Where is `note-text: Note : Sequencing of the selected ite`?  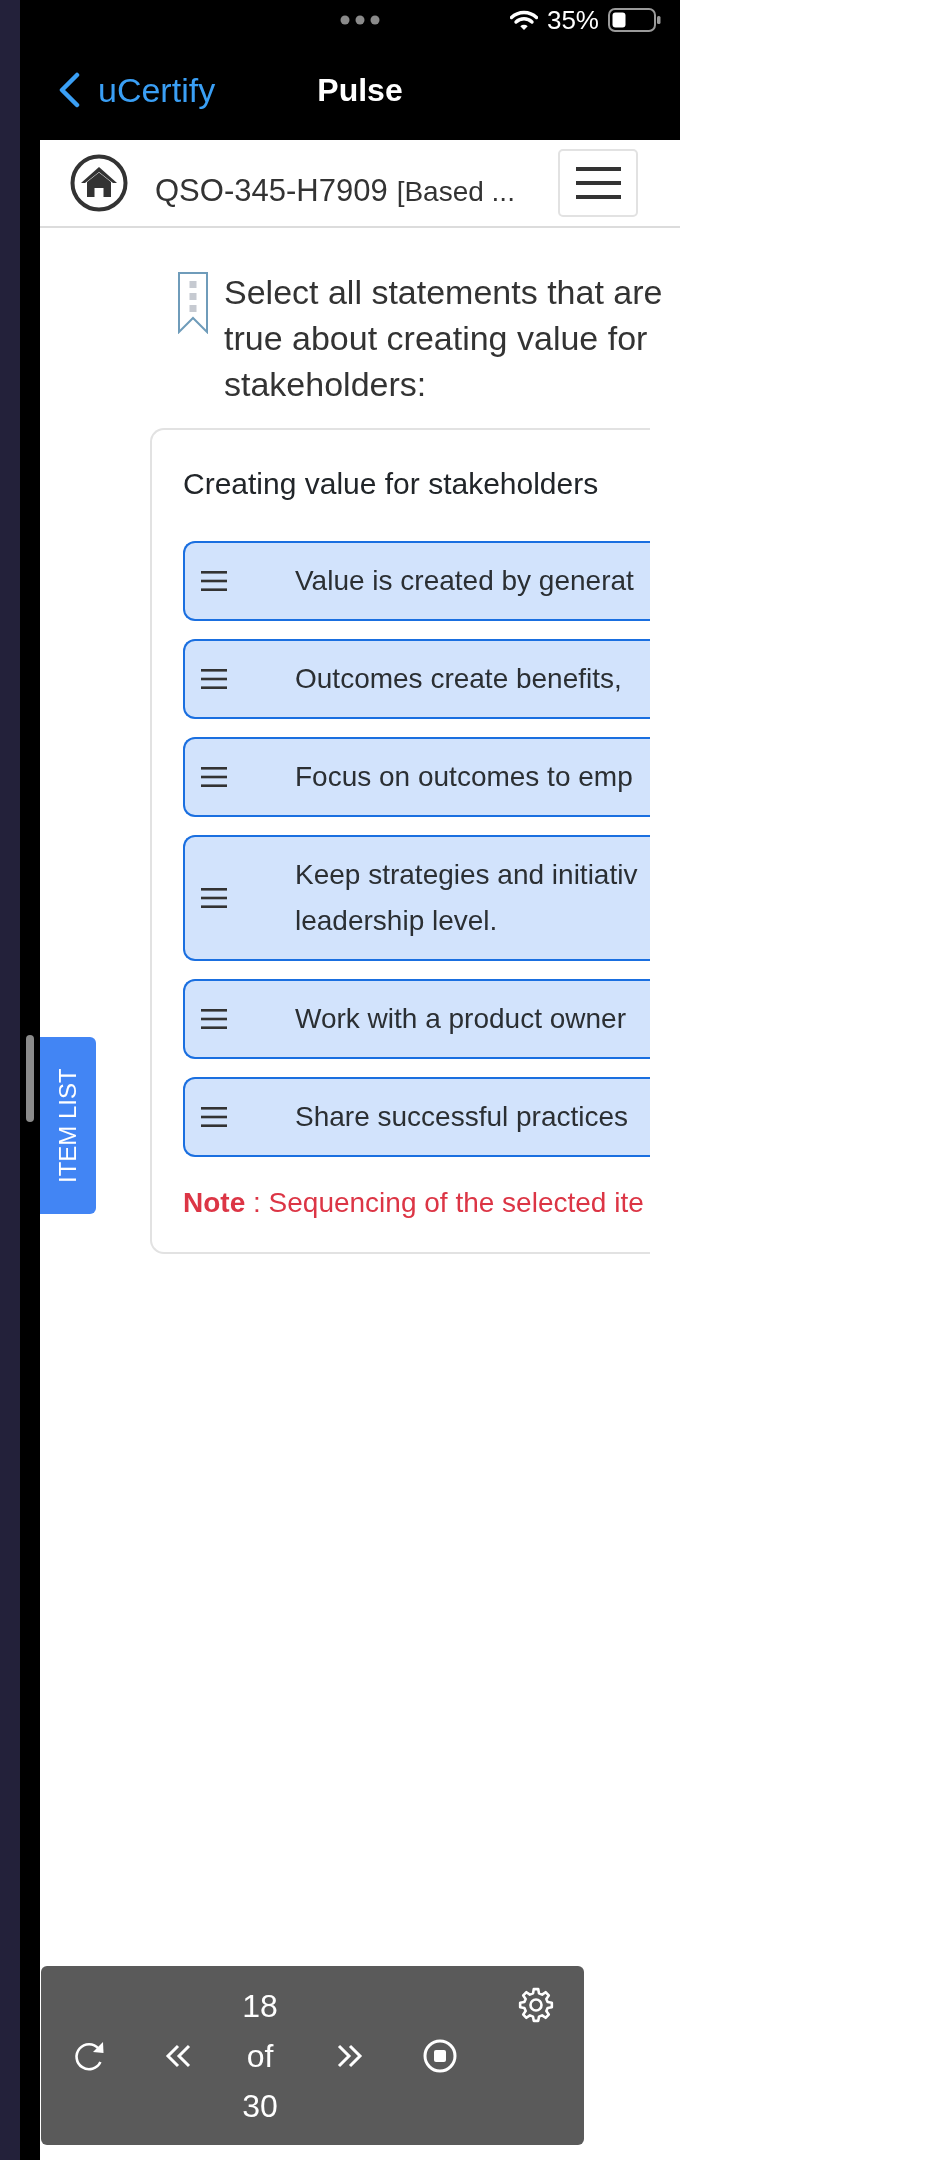 note-text: Note : Sequencing of the selected ite is located at coordinates (414, 1203).